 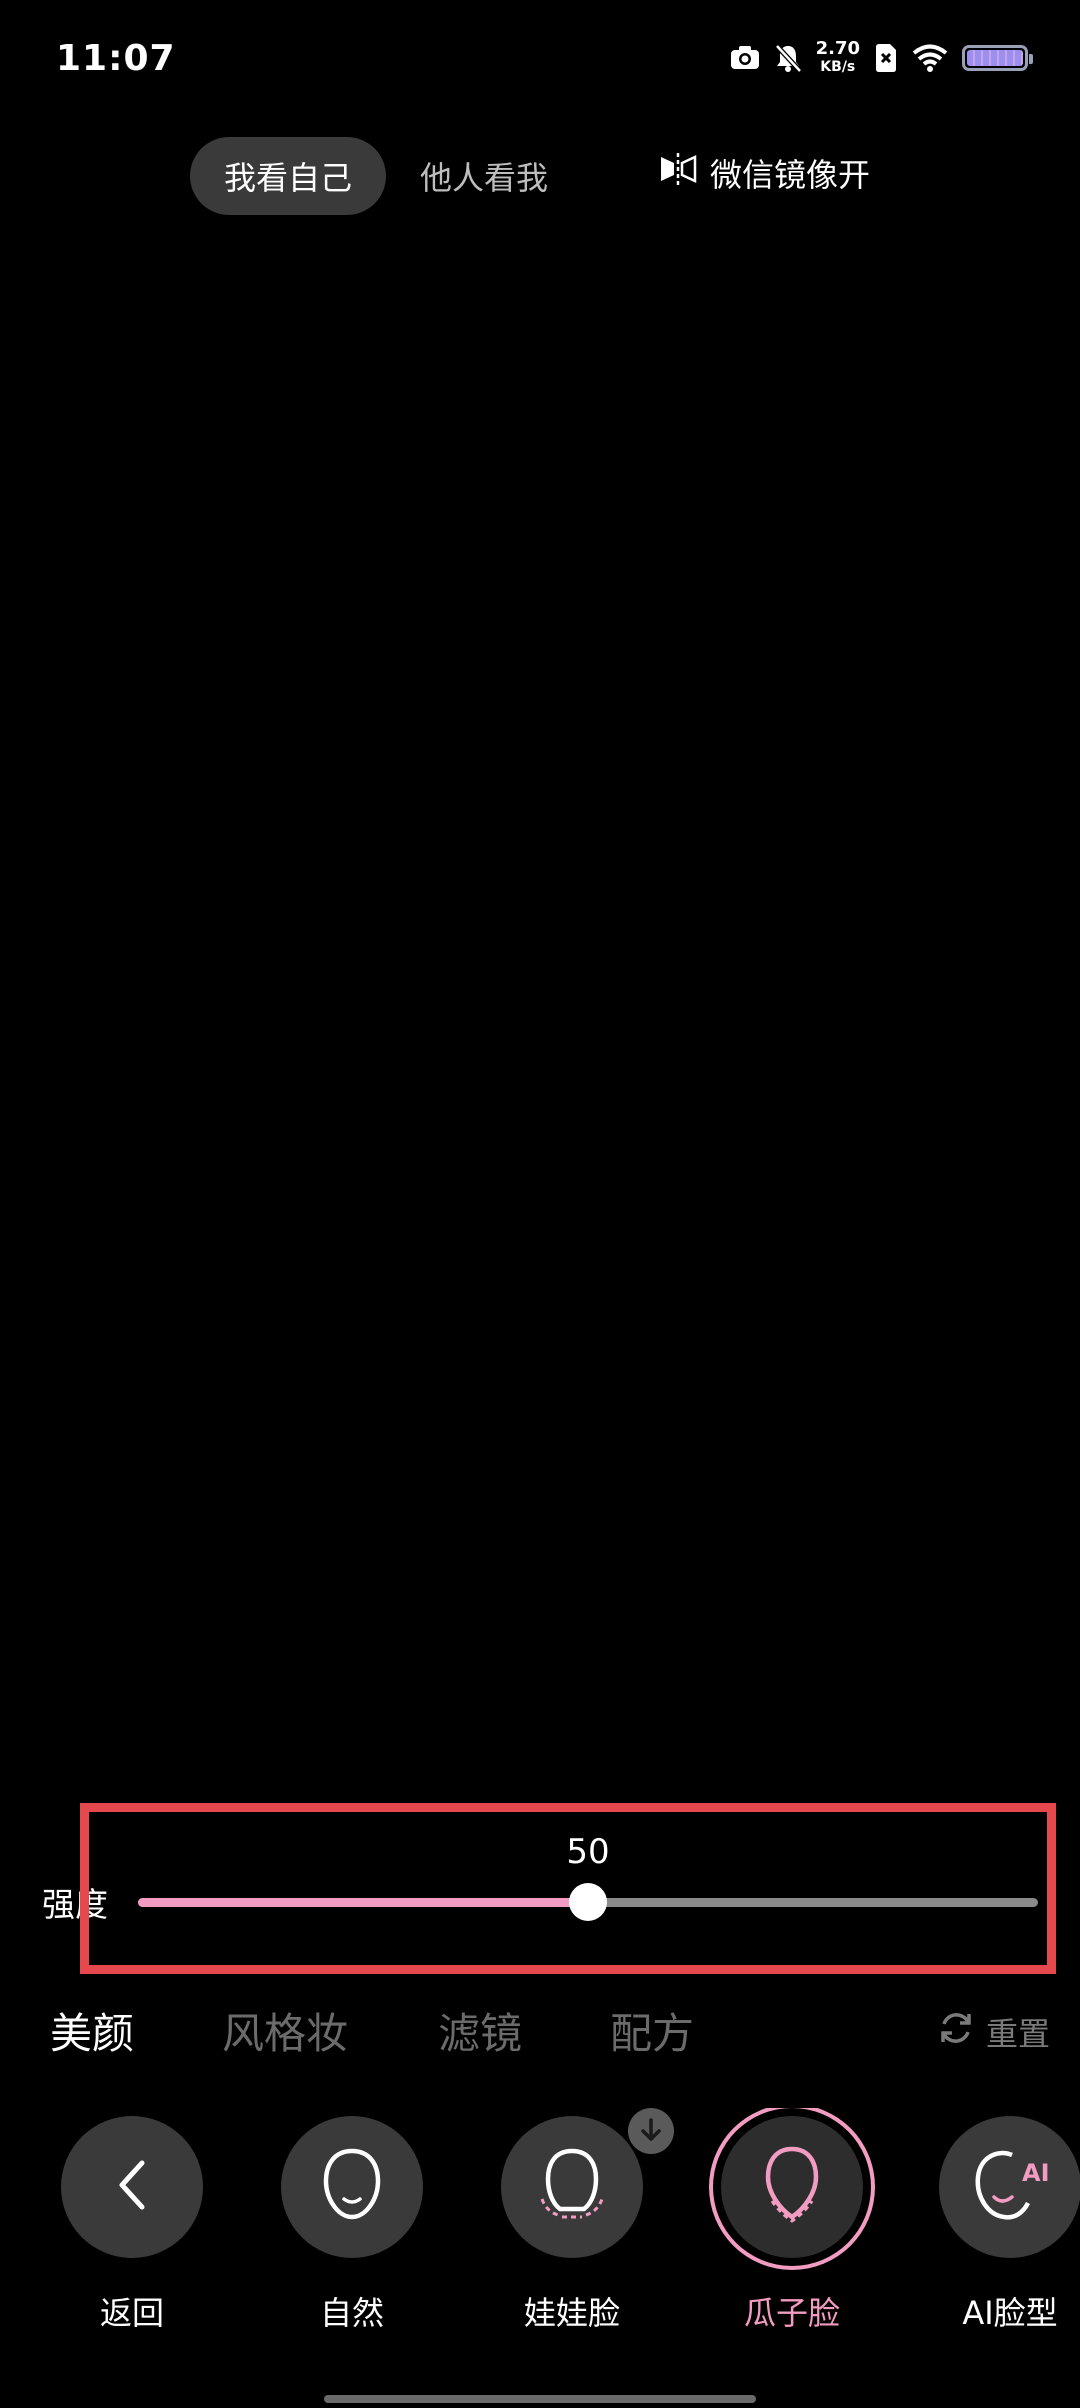 I want to click on face-baby-icon, so click(x=572, y=2187).